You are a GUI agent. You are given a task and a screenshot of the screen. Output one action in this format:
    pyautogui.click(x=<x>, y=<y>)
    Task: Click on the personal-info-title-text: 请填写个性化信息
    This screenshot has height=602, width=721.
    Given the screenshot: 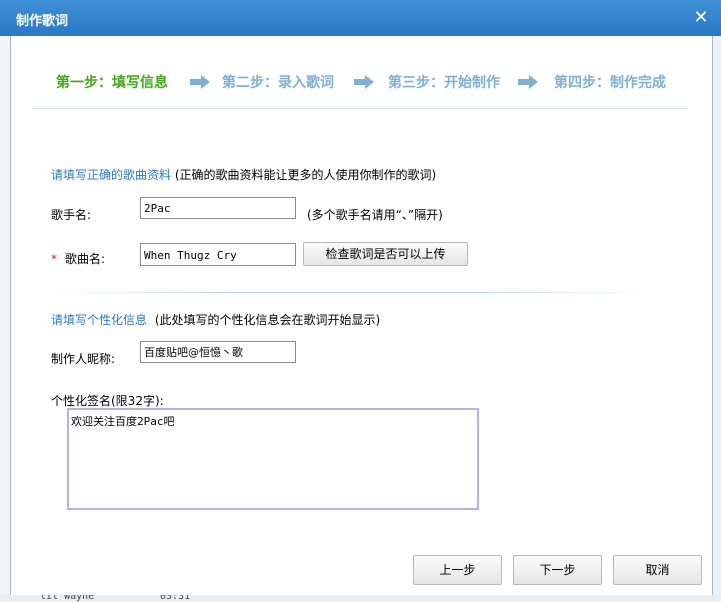 What is the action you would take?
    pyautogui.click(x=99, y=320)
    